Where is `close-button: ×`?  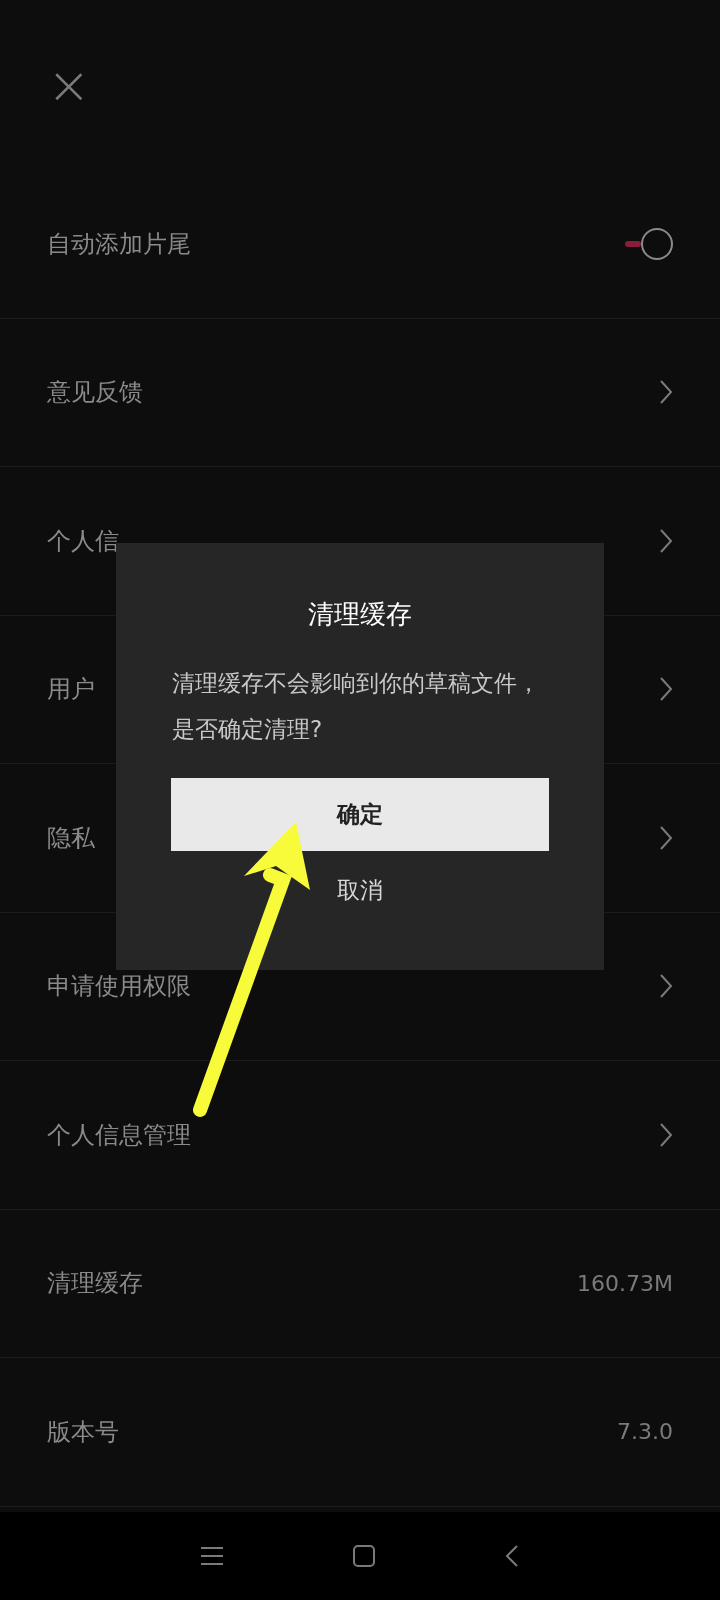
close-button: × is located at coordinates (69, 85).